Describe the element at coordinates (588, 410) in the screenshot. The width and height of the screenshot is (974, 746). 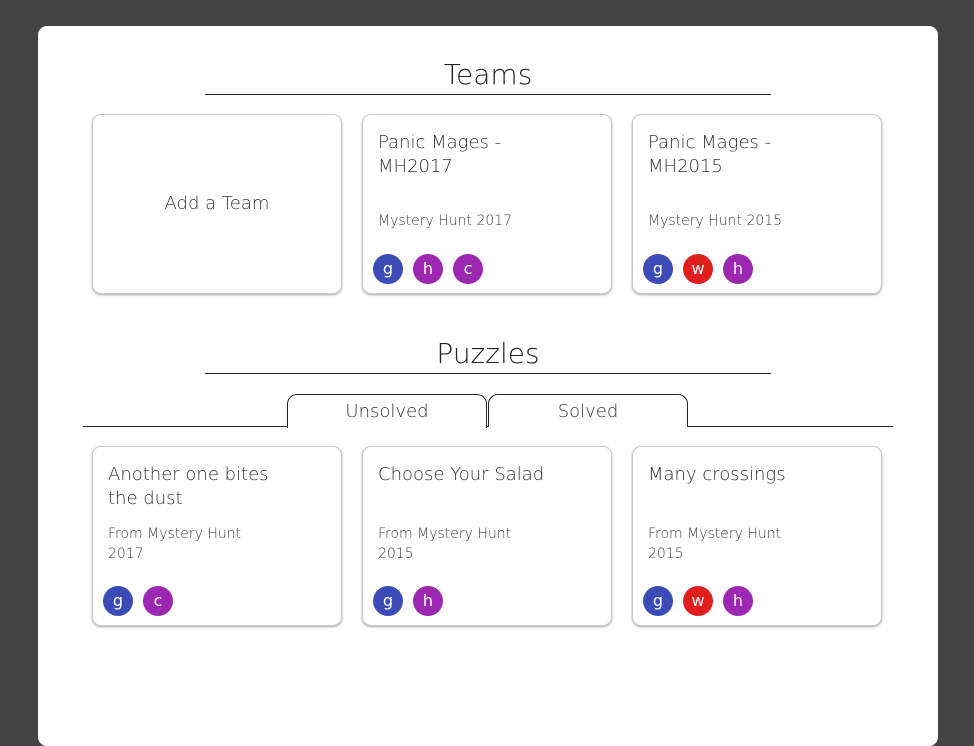
I see `tab-solved: Solved` at that location.